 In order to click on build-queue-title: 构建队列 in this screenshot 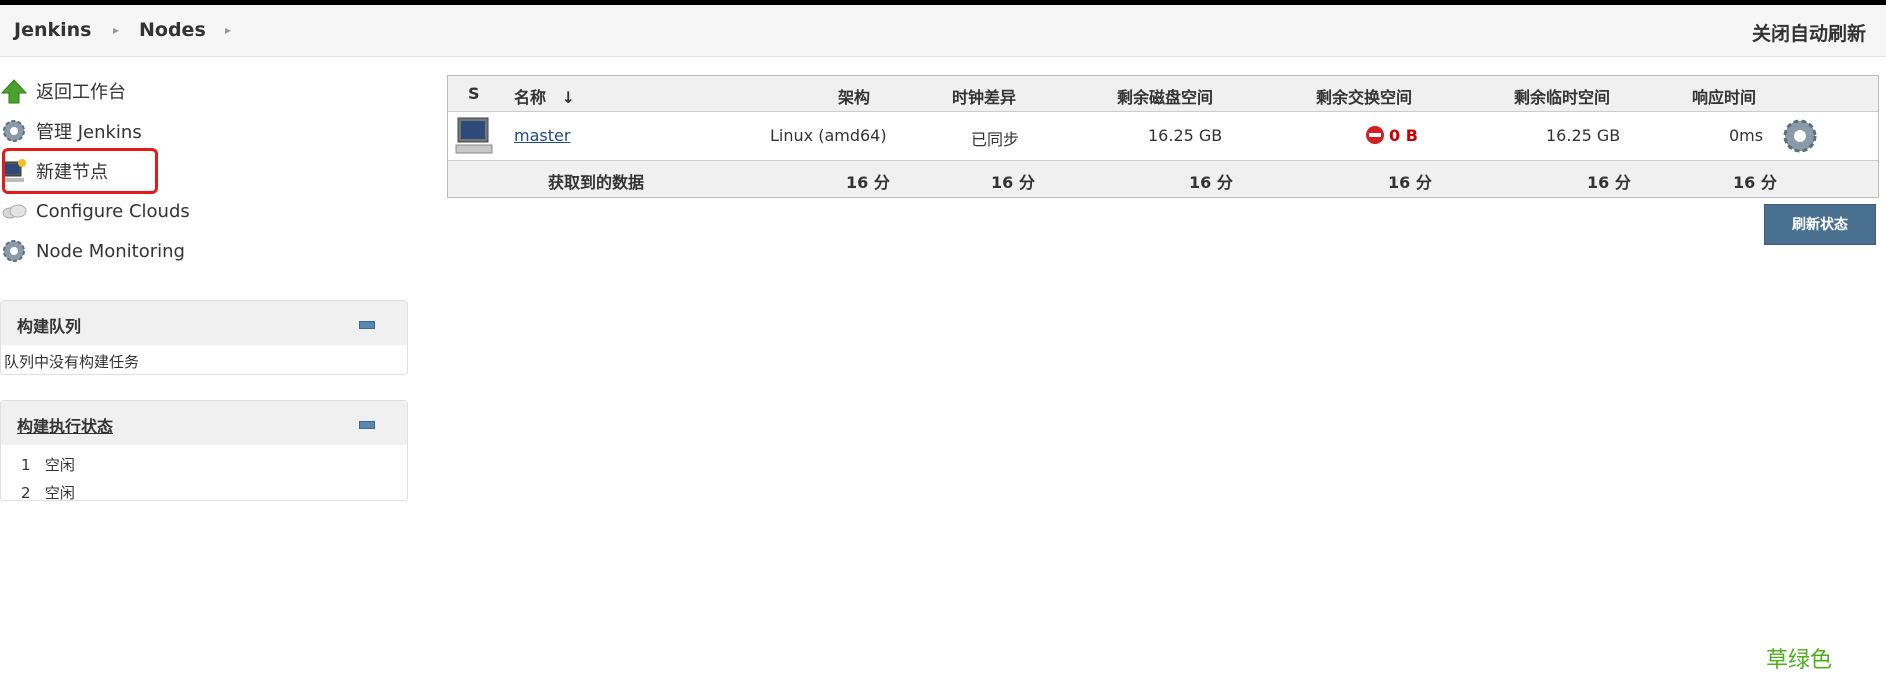, I will do `click(49, 326)`.